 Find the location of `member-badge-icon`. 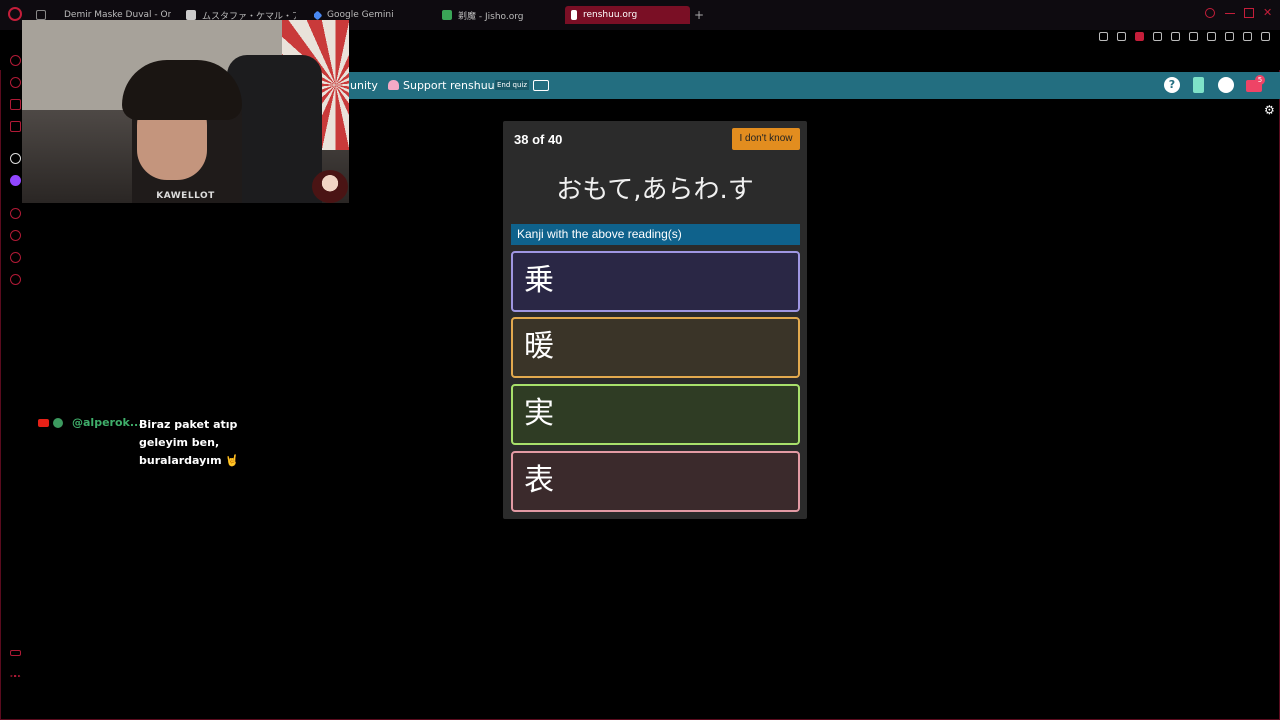

member-badge-icon is located at coordinates (58, 423).